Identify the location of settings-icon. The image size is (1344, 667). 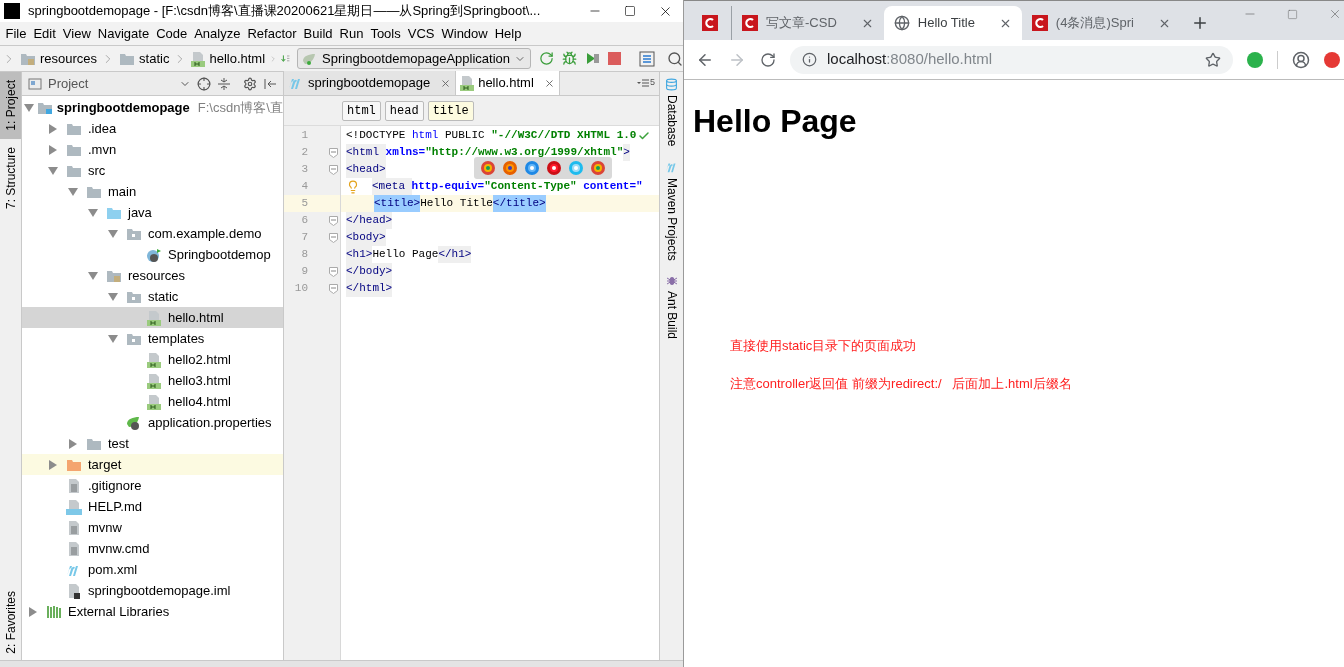
(250, 83).